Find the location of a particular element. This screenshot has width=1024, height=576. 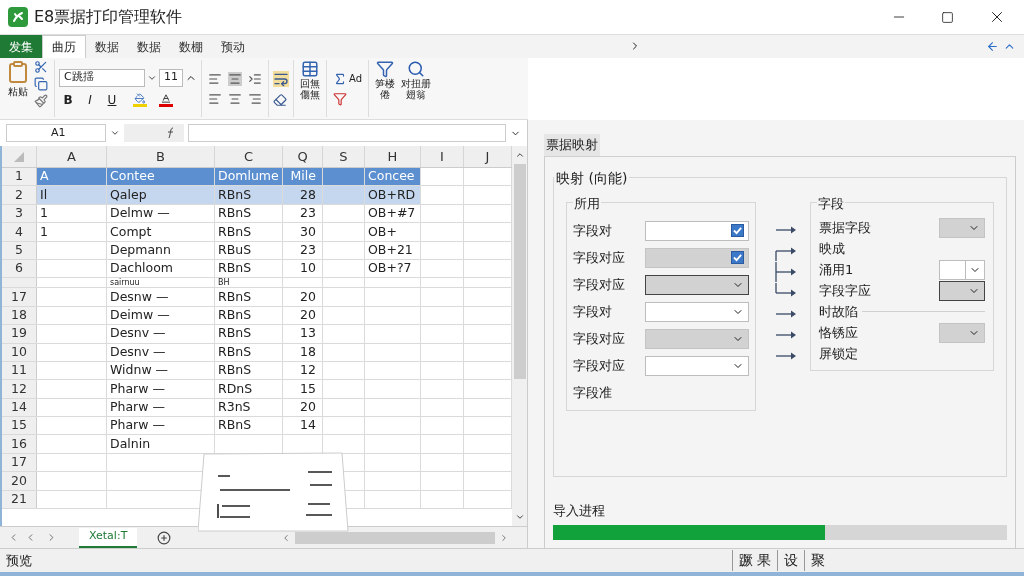

align-left-icon is located at coordinates (215, 98).